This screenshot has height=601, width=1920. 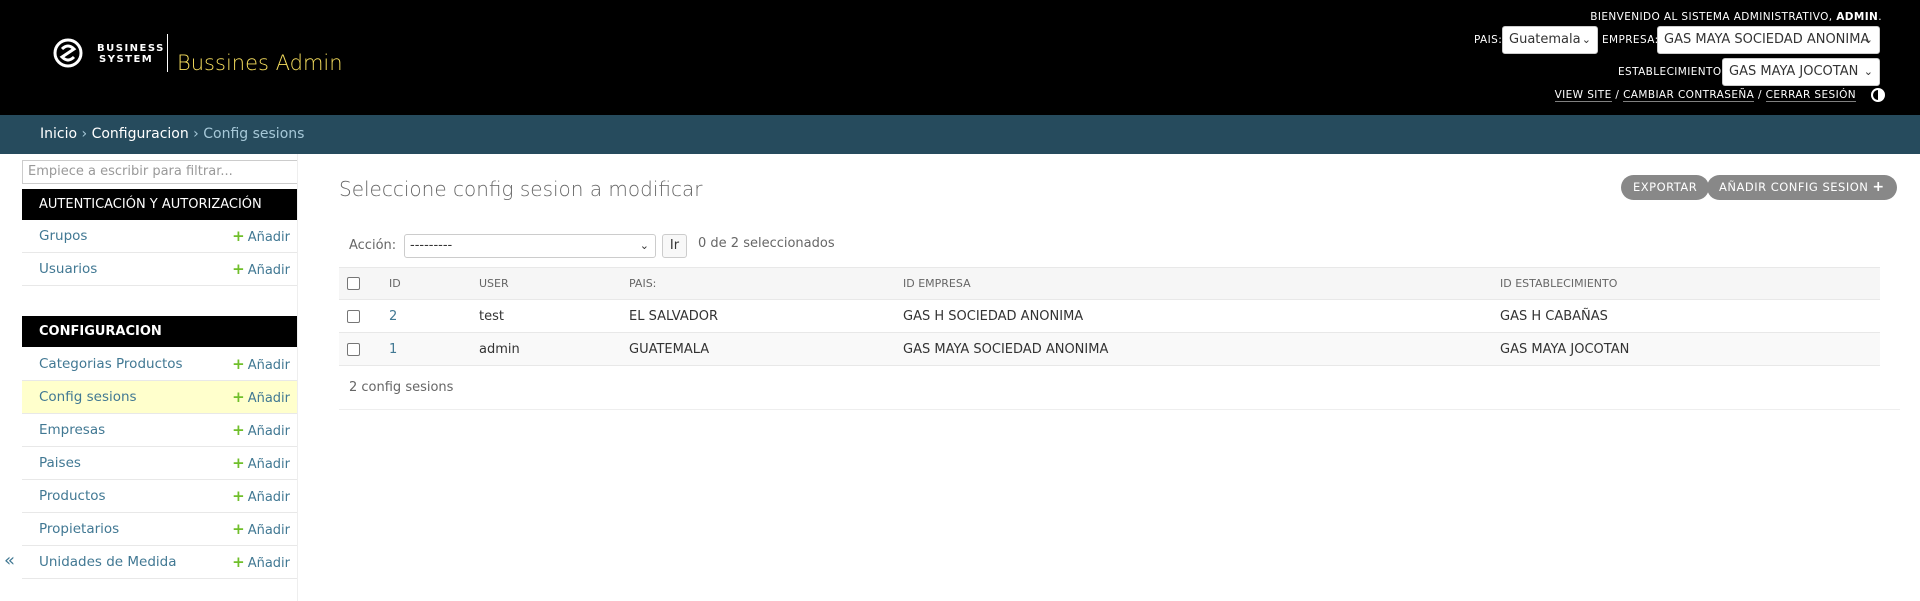 I want to click on logout-link: Cerrar sesión, so click(x=1810, y=95).